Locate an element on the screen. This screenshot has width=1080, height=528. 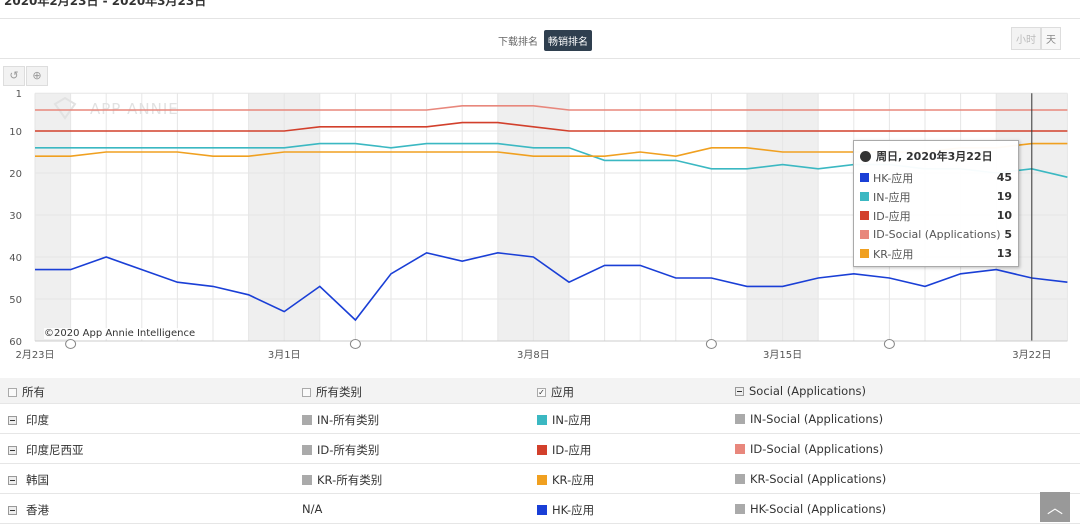
copyright: ©2020 App Annie Intelligence is located at coordinates (120, 333).